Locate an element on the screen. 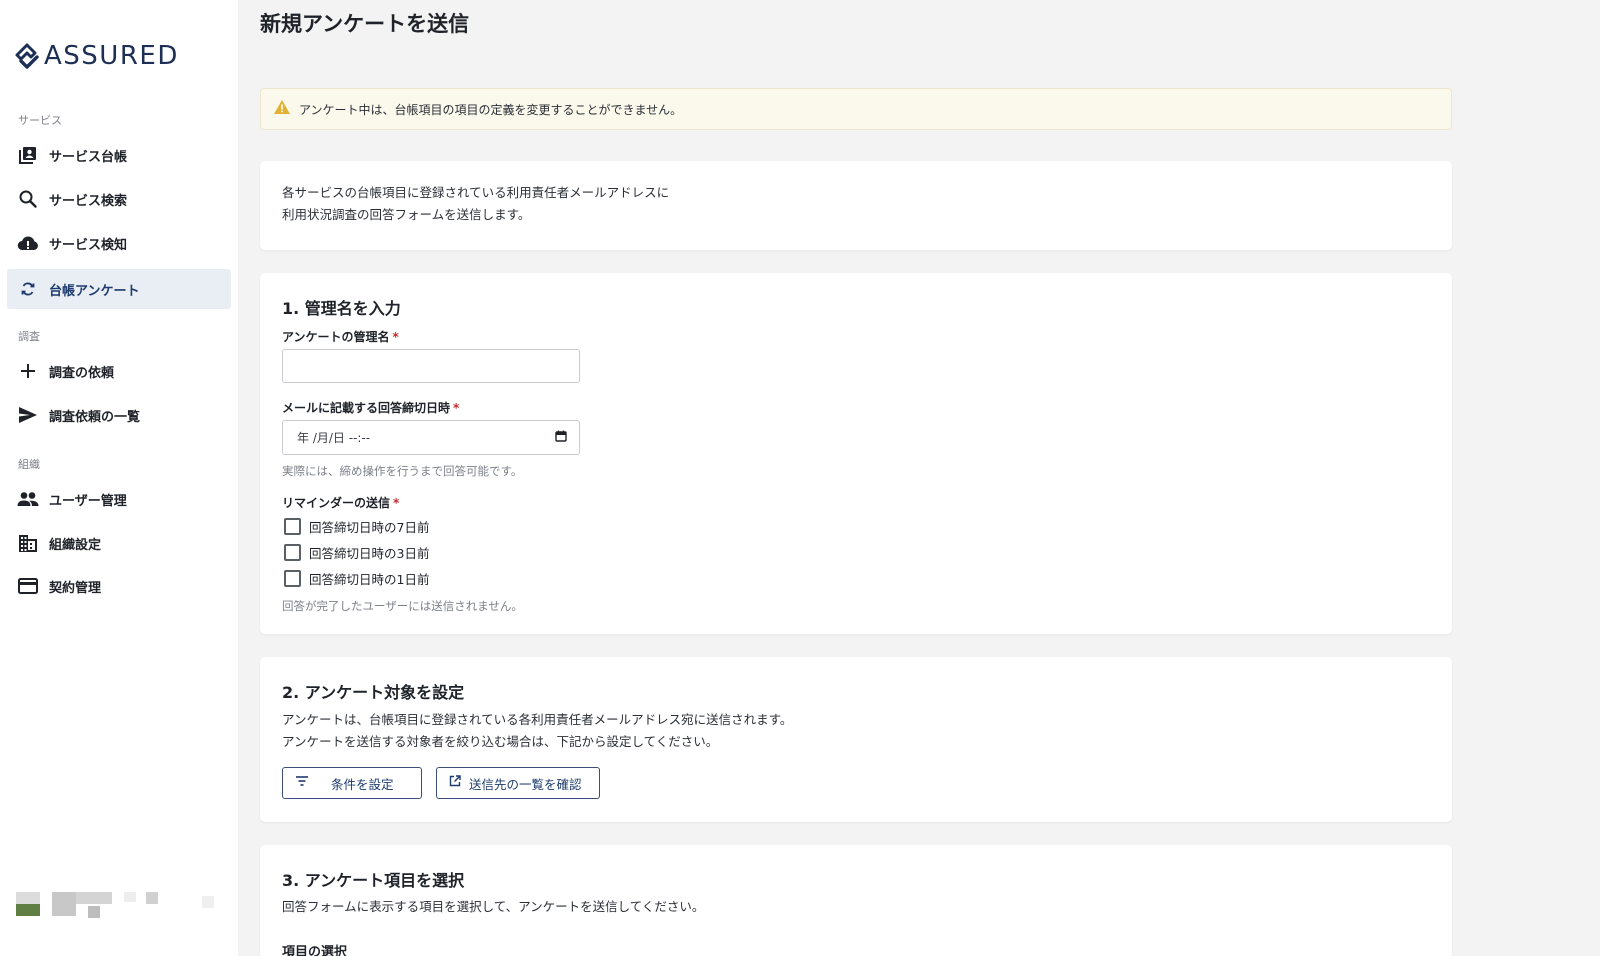 The height and width of the screenshot is (956, 1600). send-icon is located at coordinates (28, 415).